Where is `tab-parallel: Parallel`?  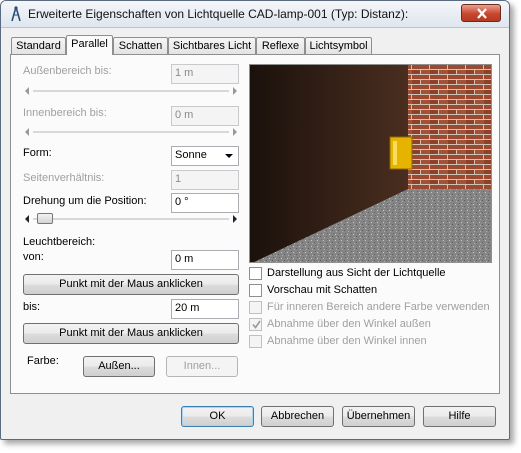
tab-parallel: Parallel is located at coordinates (89, 45).